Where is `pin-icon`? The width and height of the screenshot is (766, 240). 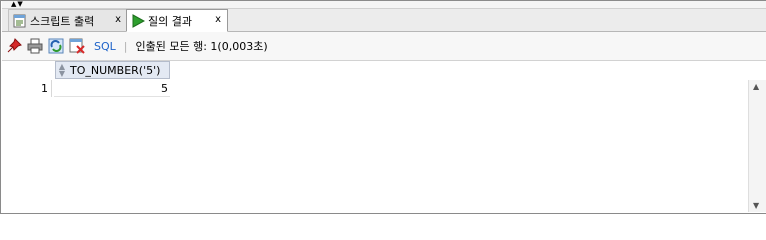 pin-icon is located at coordinates (14, 46).